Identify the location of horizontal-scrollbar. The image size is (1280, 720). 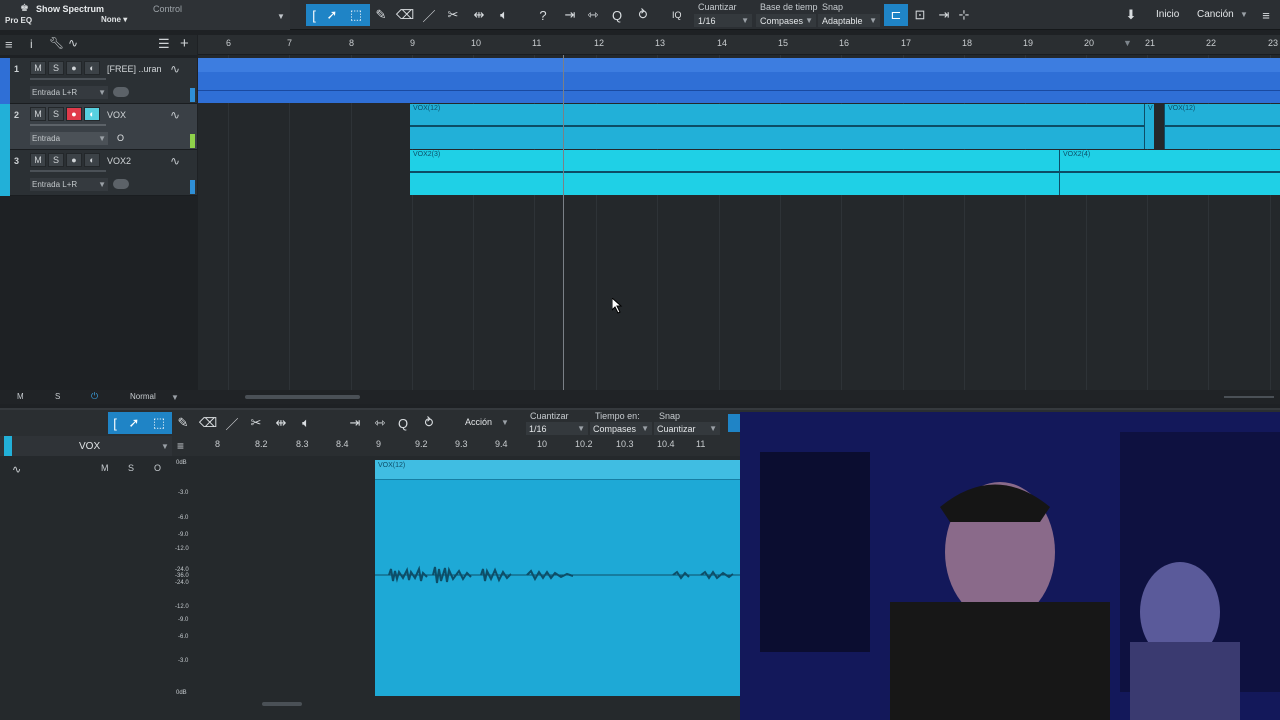
(302, 397).